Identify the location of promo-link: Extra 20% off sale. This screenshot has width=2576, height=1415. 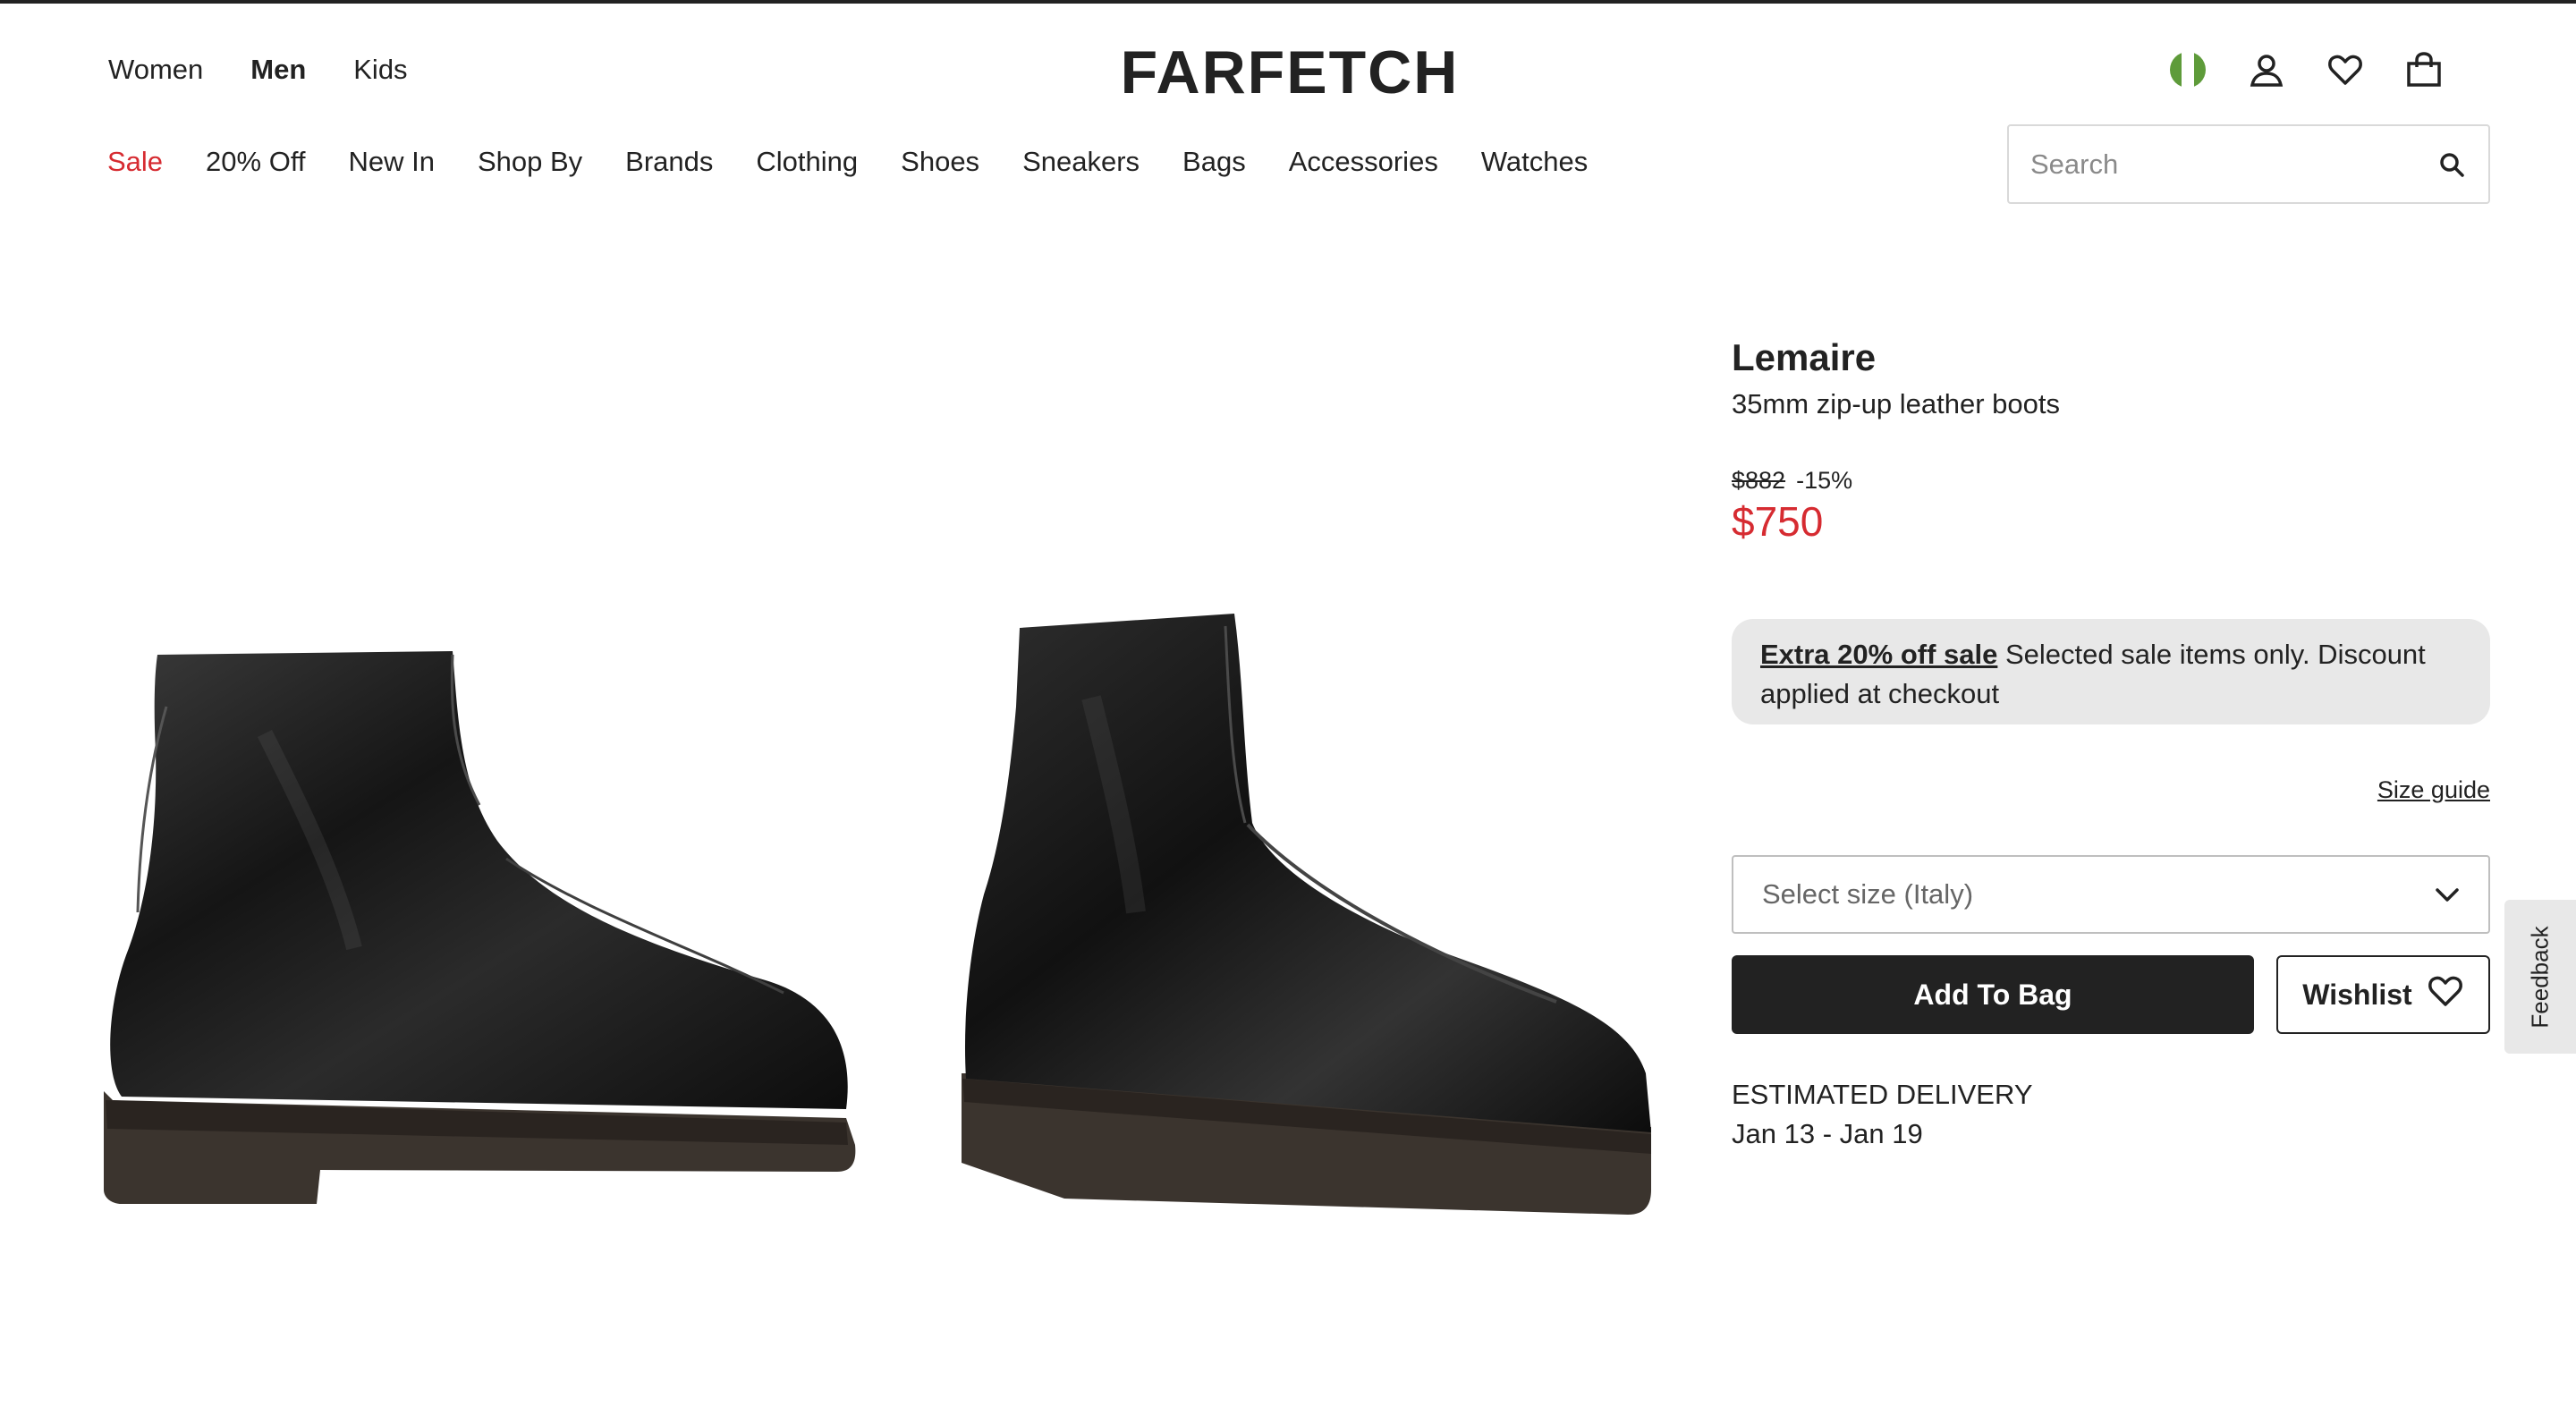
(1878, 655).